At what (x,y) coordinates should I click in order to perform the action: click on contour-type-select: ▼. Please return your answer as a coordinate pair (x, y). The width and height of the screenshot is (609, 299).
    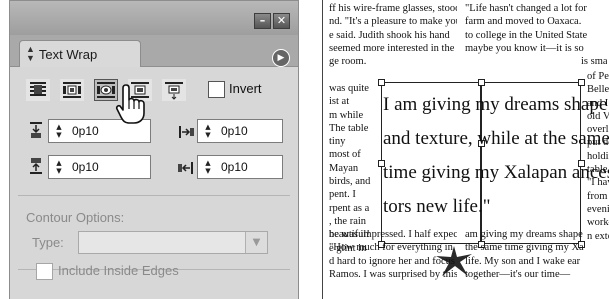
    Looking at the image, I should click on (173, 242).